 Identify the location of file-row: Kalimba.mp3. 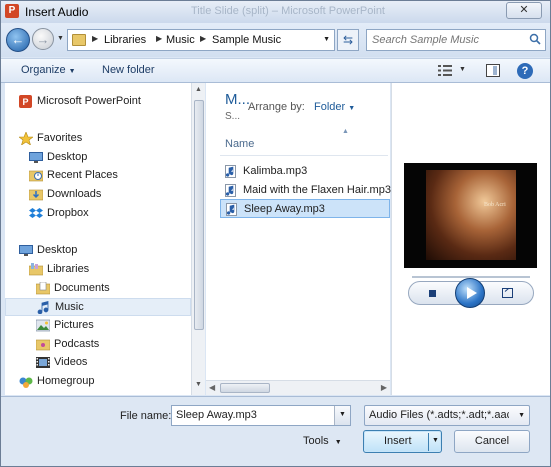
(305, 171).